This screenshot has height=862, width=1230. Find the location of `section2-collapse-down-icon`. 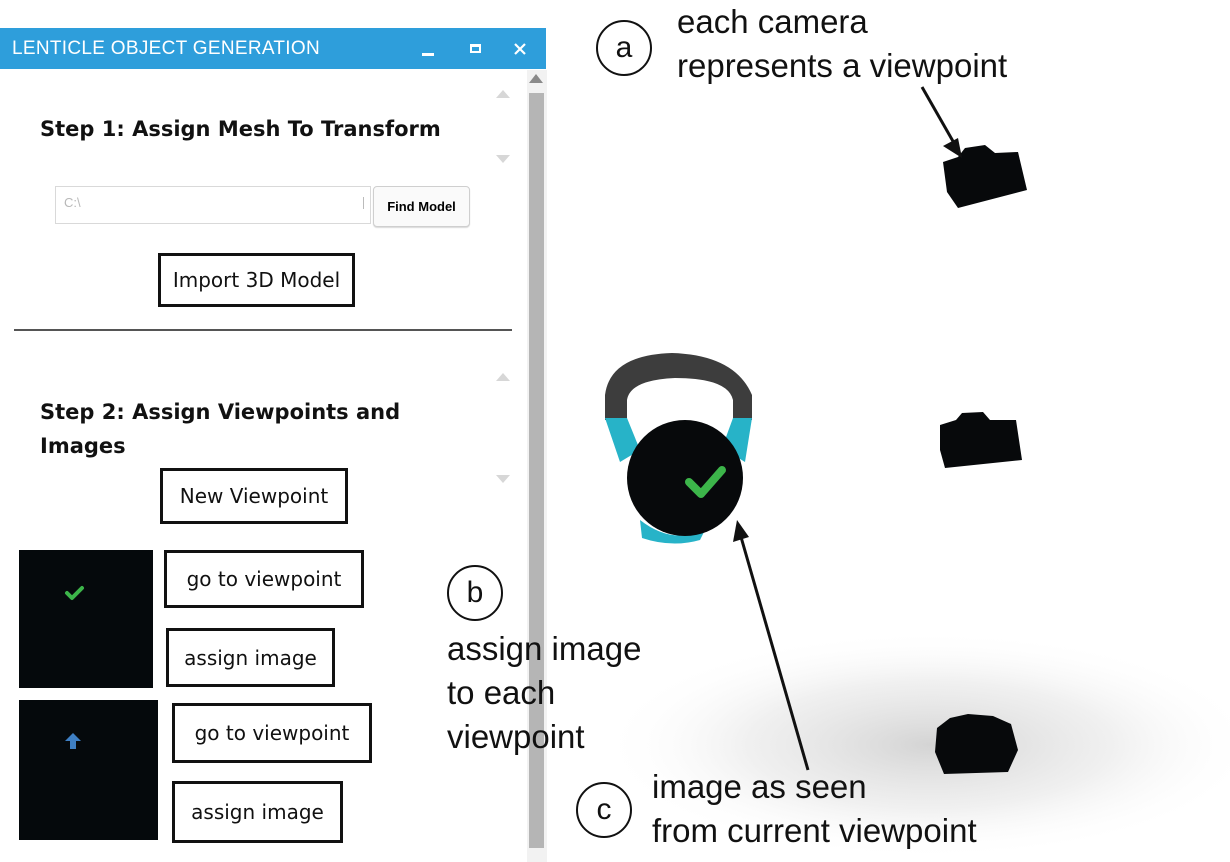

section2-collapse-down-icon is located at coordinates (503, 479).